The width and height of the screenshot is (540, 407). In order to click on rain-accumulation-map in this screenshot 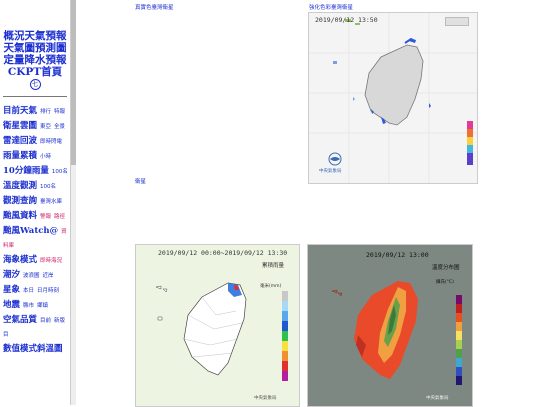, I will do `click(217, 325)`.